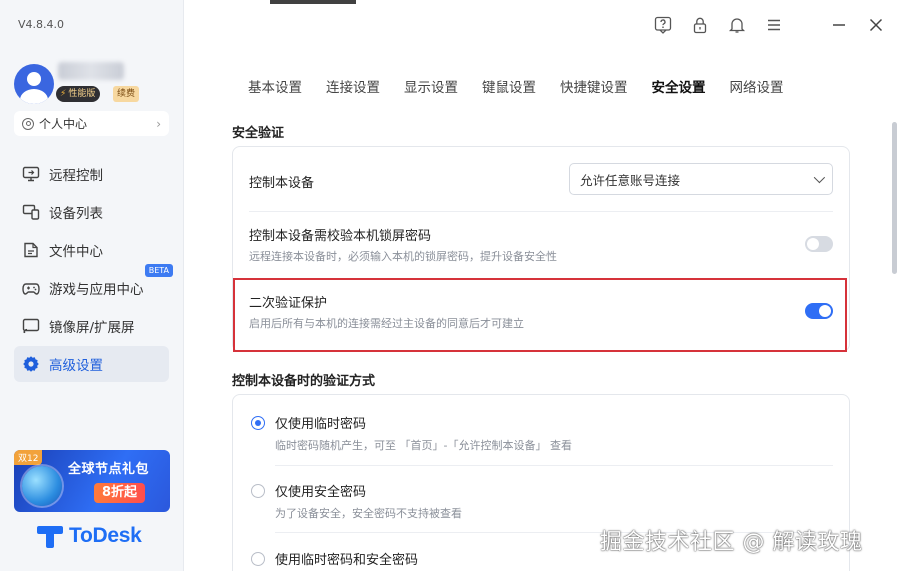 The image size is (903, 571). Describe the element at coordinates (42, 486) in the screenshot. I see `globe-icon` at that location.